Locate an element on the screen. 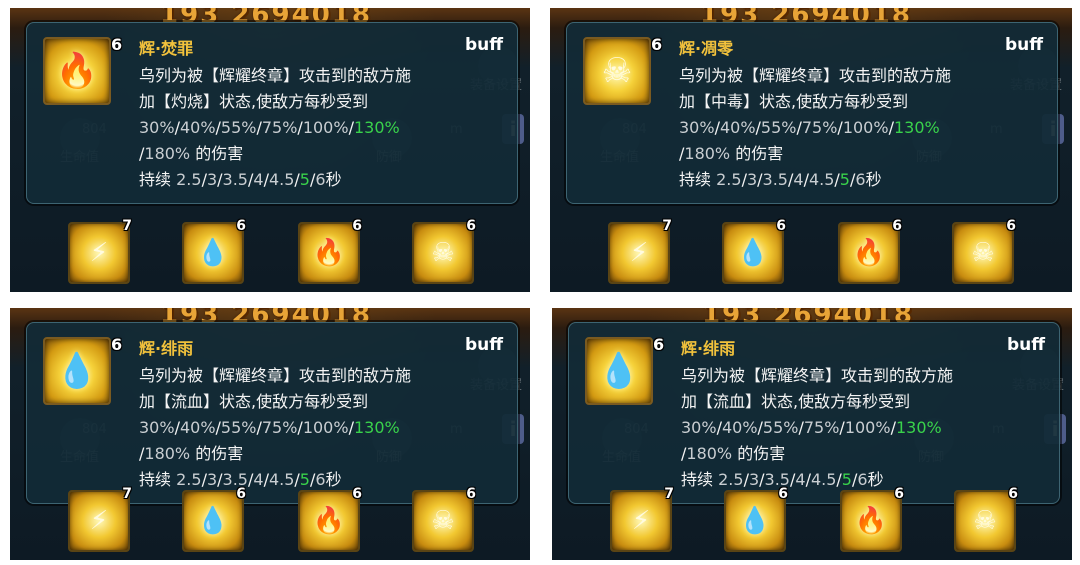 The height and width of the screenshot is (565, 1080). percent-value-current: 130% is located at coordinates (376, 127).